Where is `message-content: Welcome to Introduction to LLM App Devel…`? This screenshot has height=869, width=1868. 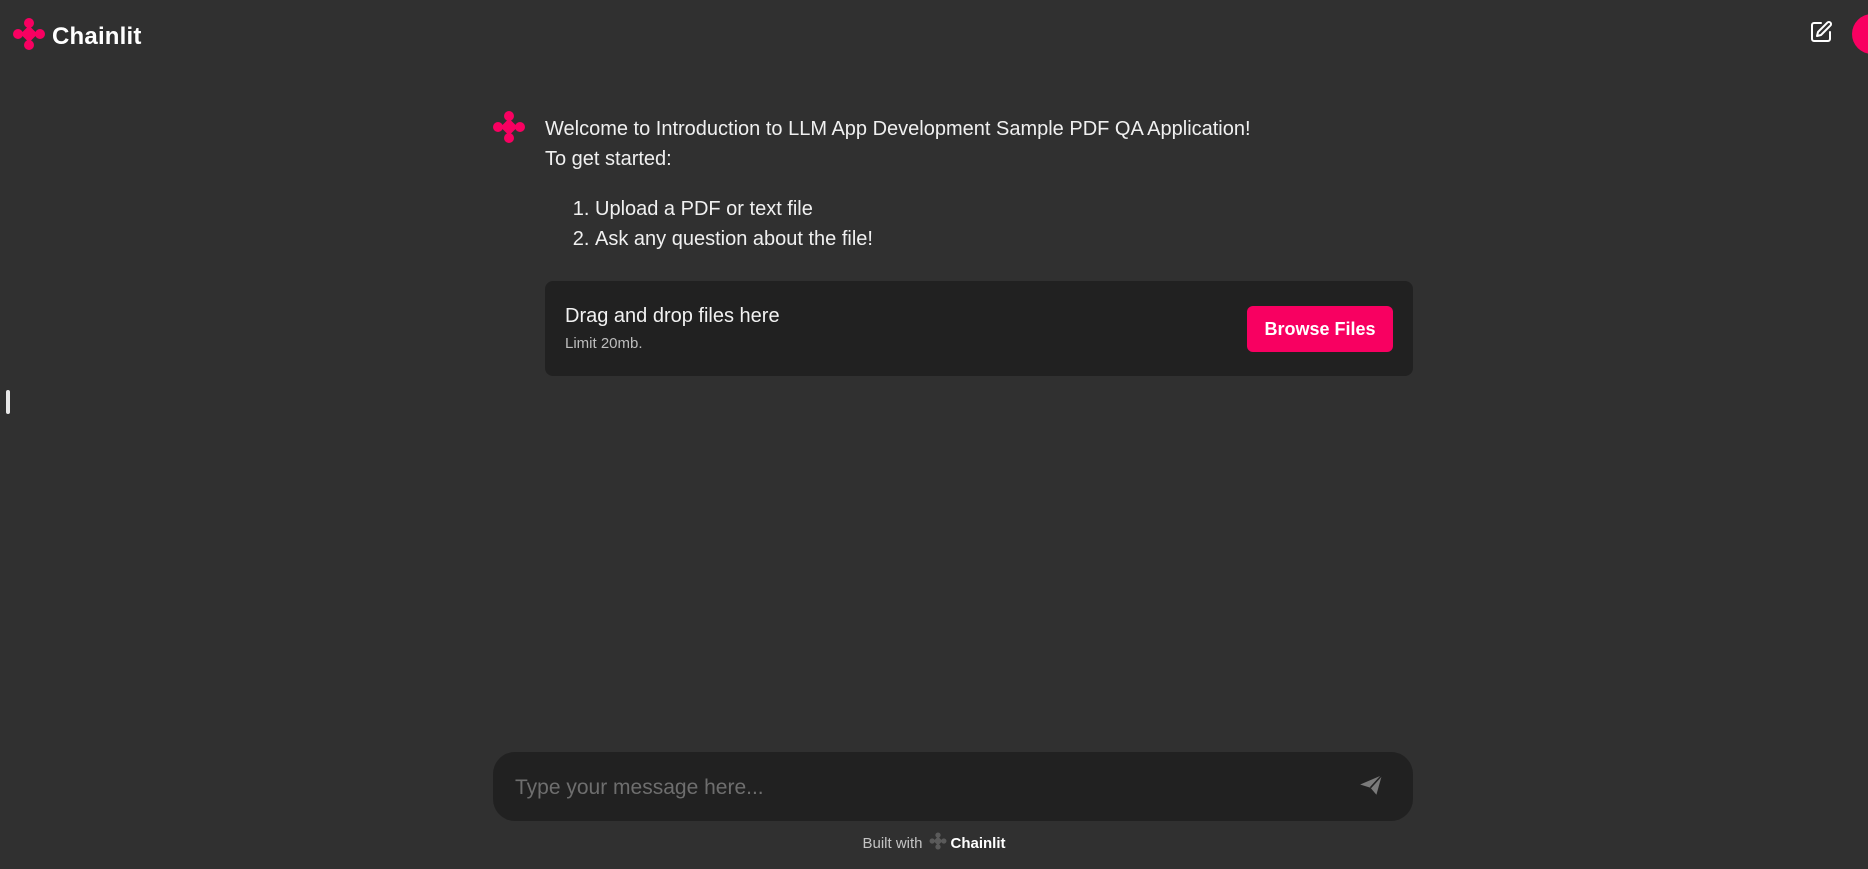 message-content: Welcome to Introduction to LLM App Devel… is located at coordinates (979, 184).